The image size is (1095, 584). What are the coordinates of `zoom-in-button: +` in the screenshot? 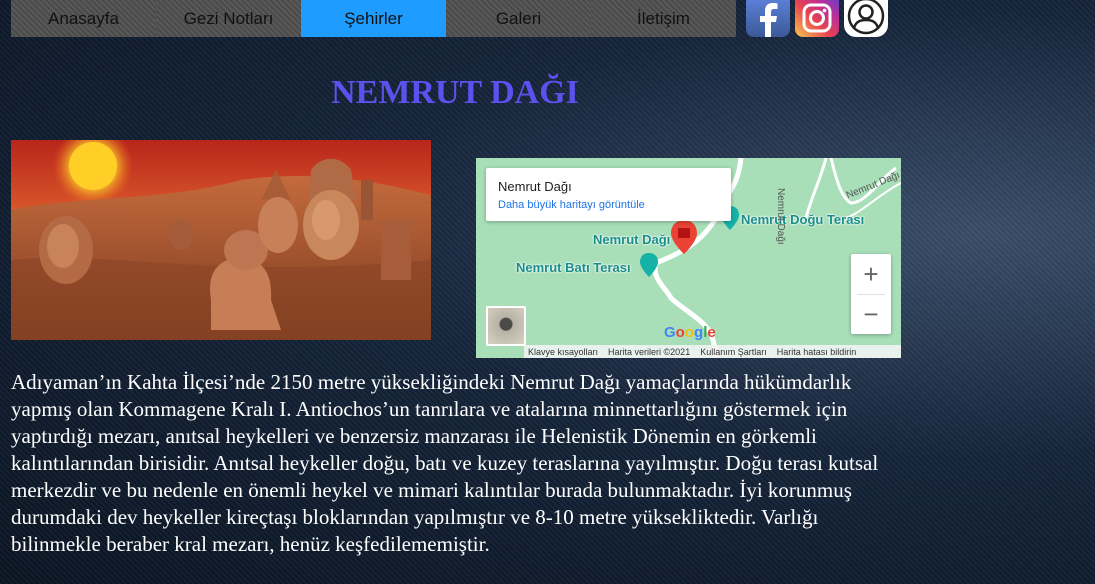 It's located at (871, 274).